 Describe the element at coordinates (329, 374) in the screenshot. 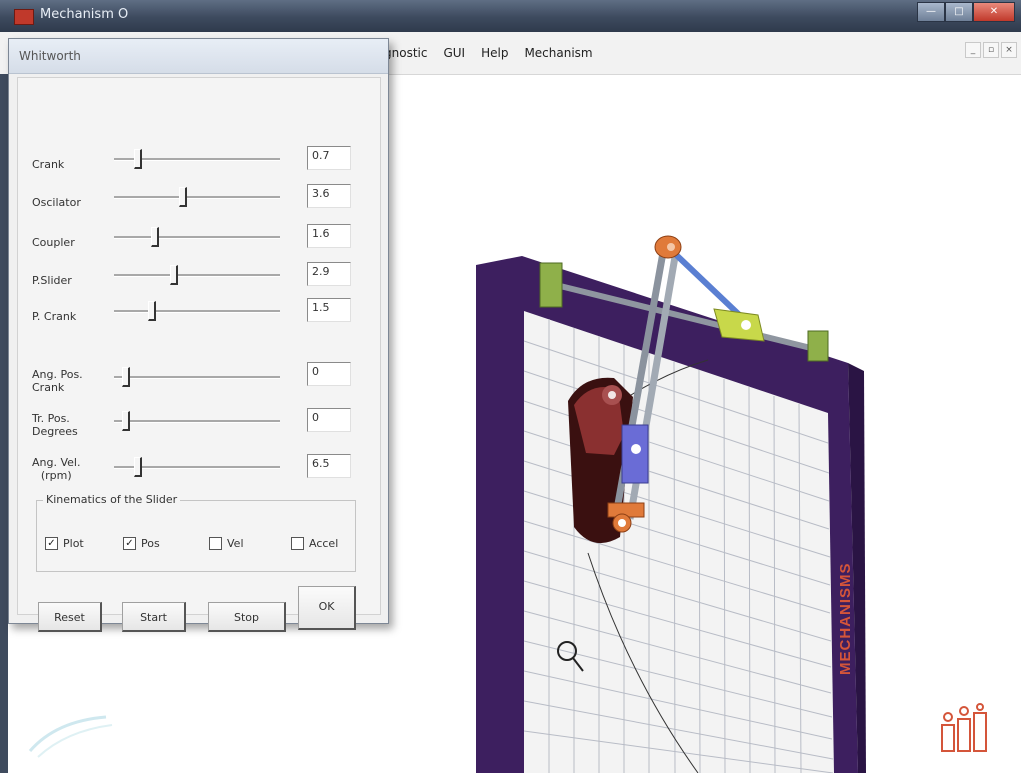

I see `ang-pos-value-field: 0` at that location.